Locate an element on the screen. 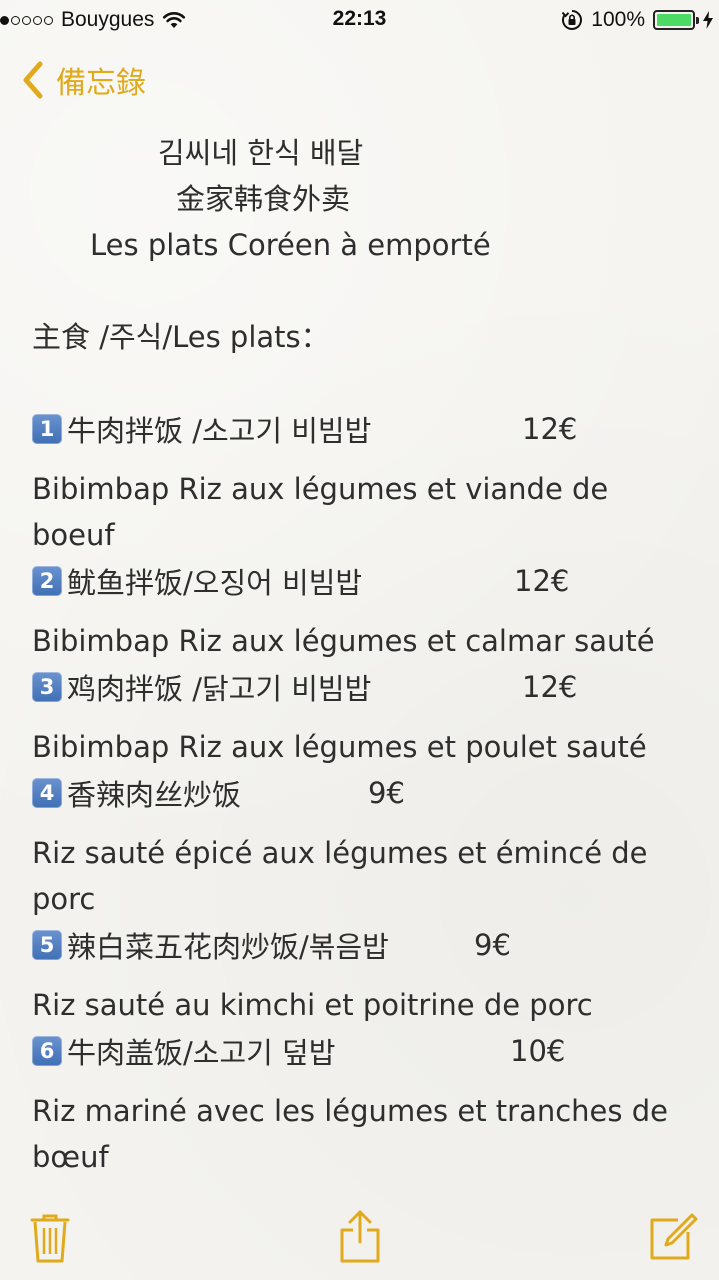 This screenshot has width=719, height=1280. note-title-korean: 김씨네 한식 배달 is located at coordinates (261, 153).